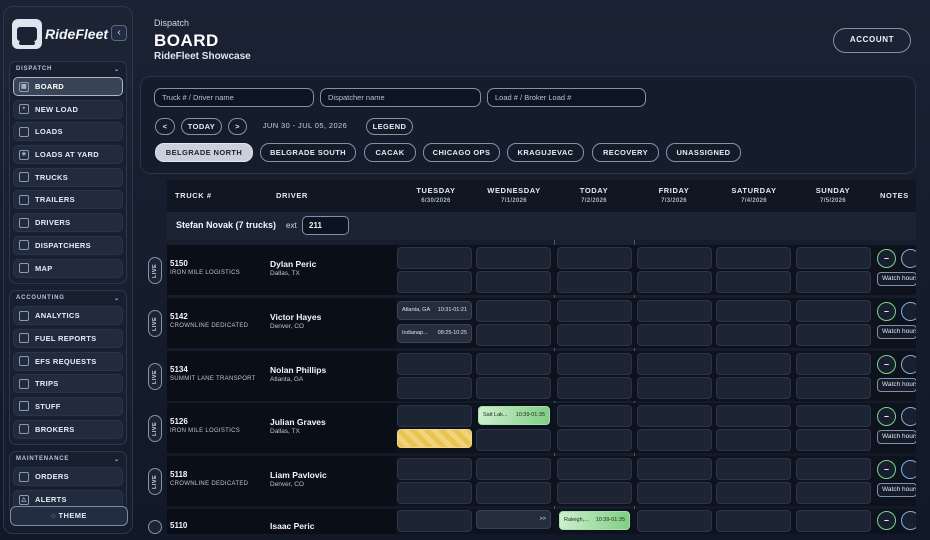 This screenshot has width=930, height=540. I want to click on legend-button: LEGEND, so click(389, 126).